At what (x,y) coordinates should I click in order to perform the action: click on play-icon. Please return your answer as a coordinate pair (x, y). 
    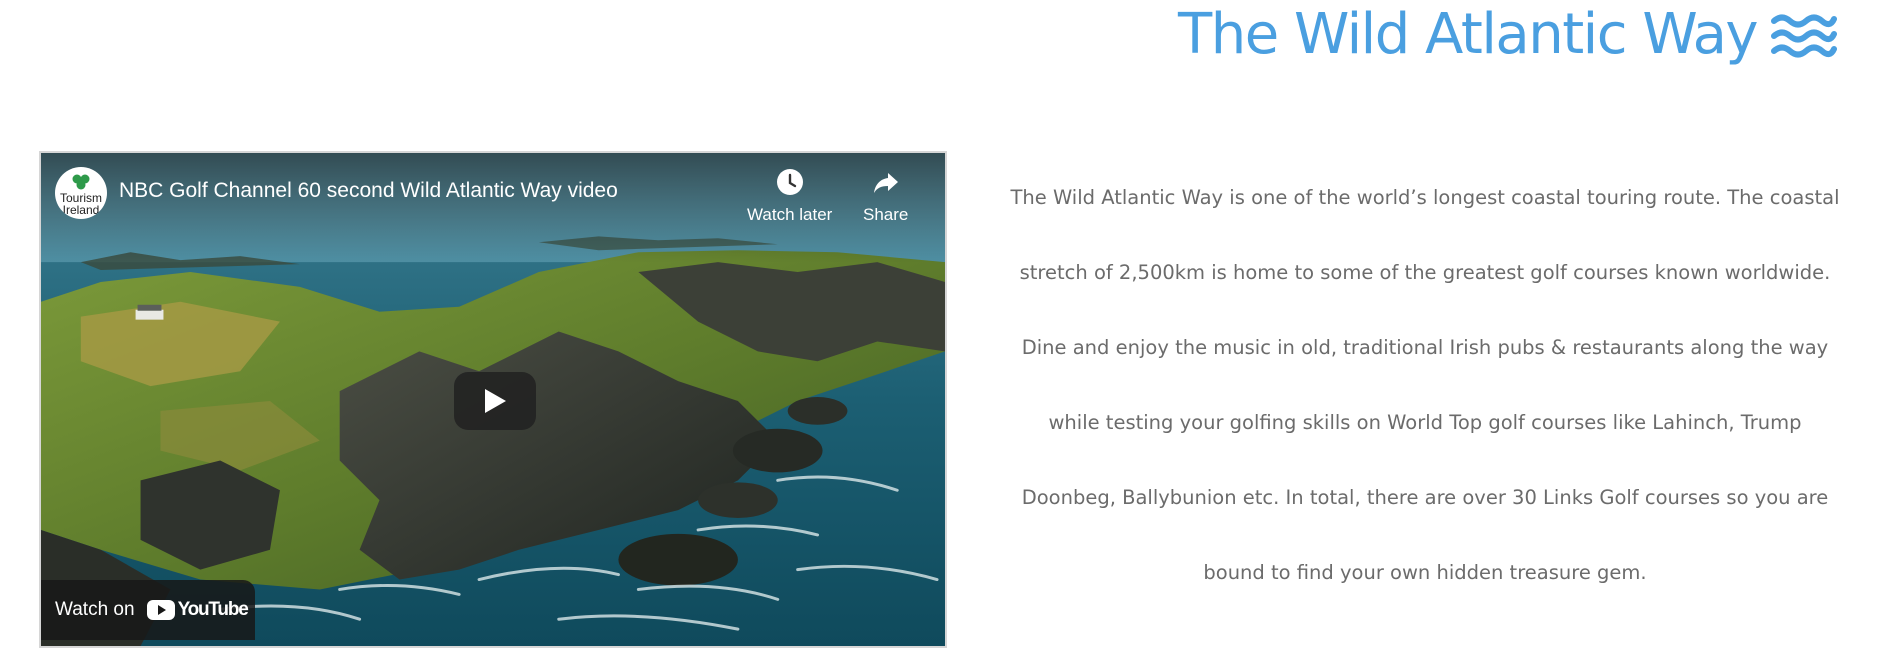
    Looking at the image, I should click on (495, 401).